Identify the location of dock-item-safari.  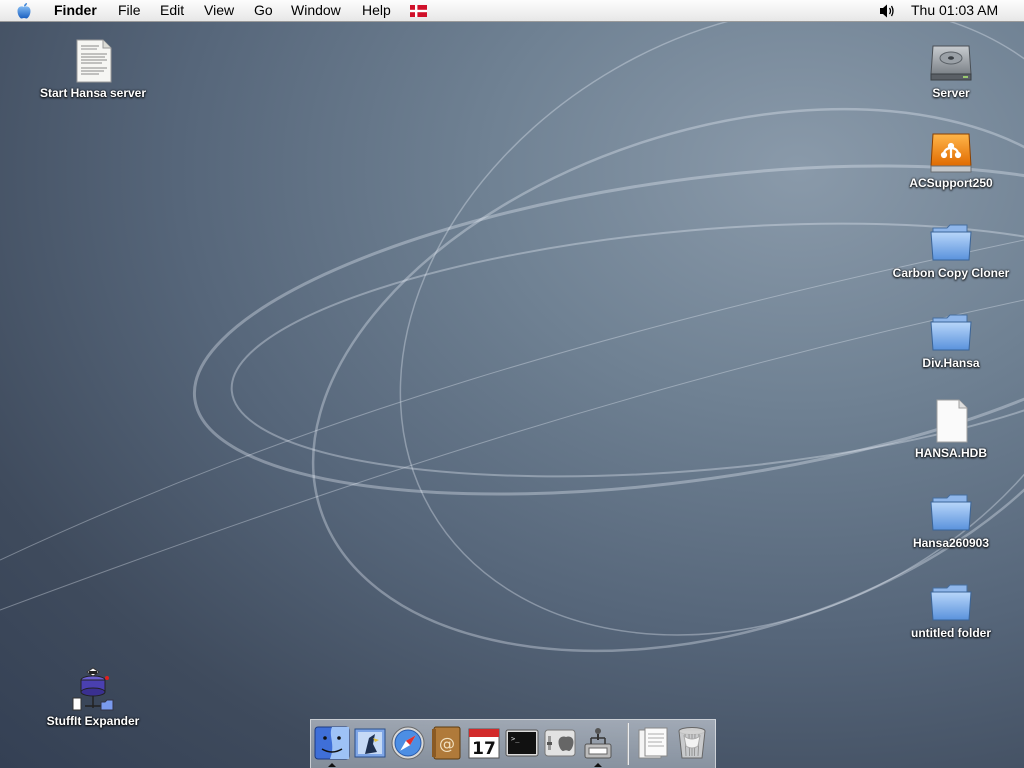
(408, 743).